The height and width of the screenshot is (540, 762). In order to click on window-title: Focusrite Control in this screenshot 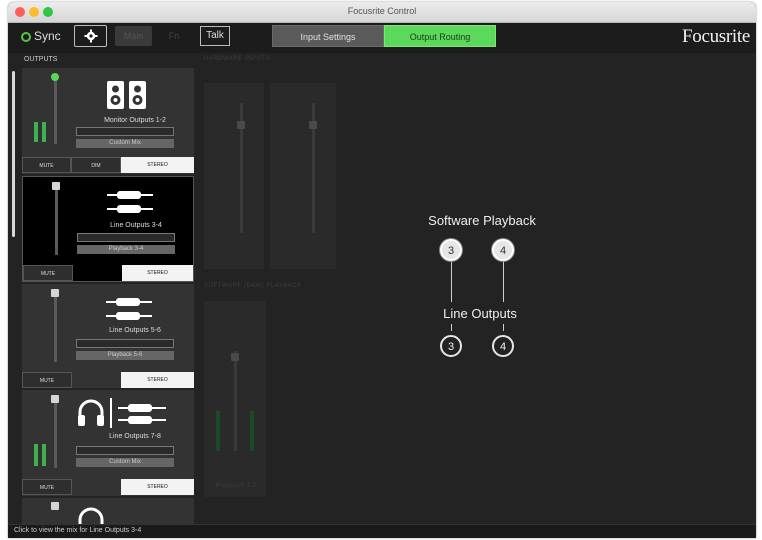, I will do `click(382, 11)`.